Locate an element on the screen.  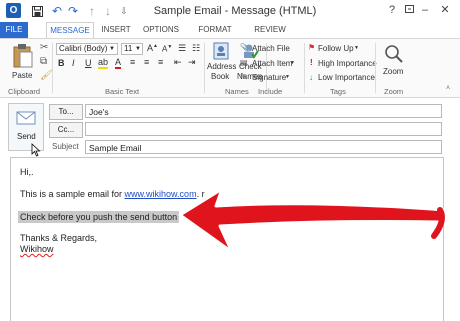
outlook-app-icon: O is located at coordinates (13, 10).